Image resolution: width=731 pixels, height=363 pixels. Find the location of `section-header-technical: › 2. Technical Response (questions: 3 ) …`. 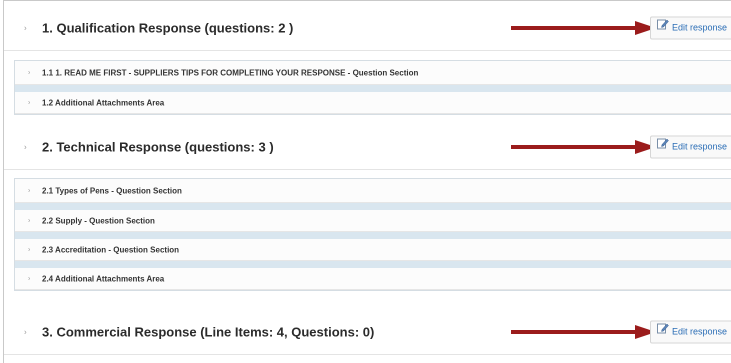

section-header-technical: › 2. Technical Response (questions: 3 ) … is located at coordinates (367, 147).